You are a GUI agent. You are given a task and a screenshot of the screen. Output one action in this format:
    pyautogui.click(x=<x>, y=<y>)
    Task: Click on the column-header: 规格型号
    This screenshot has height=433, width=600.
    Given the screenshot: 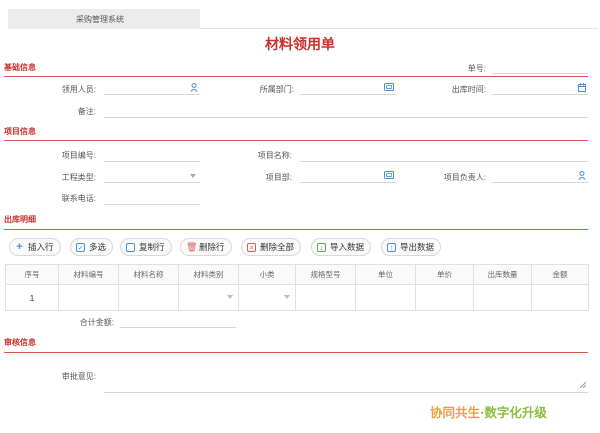 What is the action you would take?
    pyautogui.click(x=325, y=274)
    